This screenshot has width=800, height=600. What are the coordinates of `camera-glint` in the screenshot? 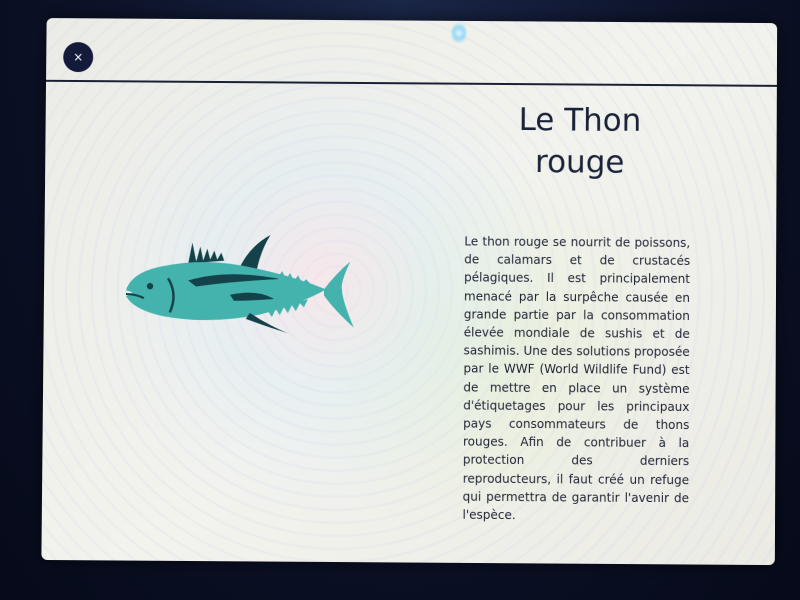 It's located at (459, 33).